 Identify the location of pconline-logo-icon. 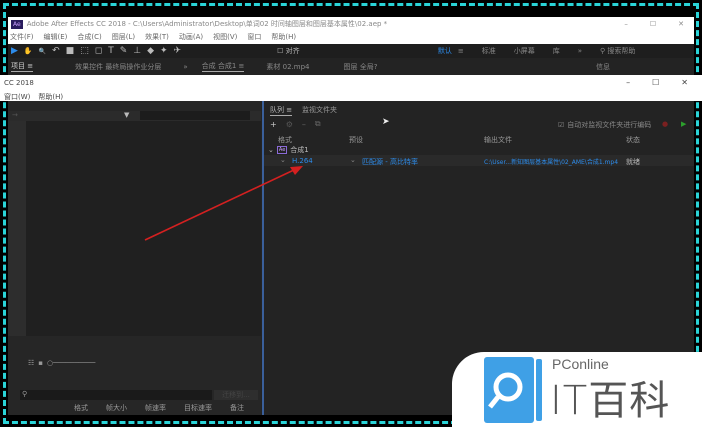
(513, 390).